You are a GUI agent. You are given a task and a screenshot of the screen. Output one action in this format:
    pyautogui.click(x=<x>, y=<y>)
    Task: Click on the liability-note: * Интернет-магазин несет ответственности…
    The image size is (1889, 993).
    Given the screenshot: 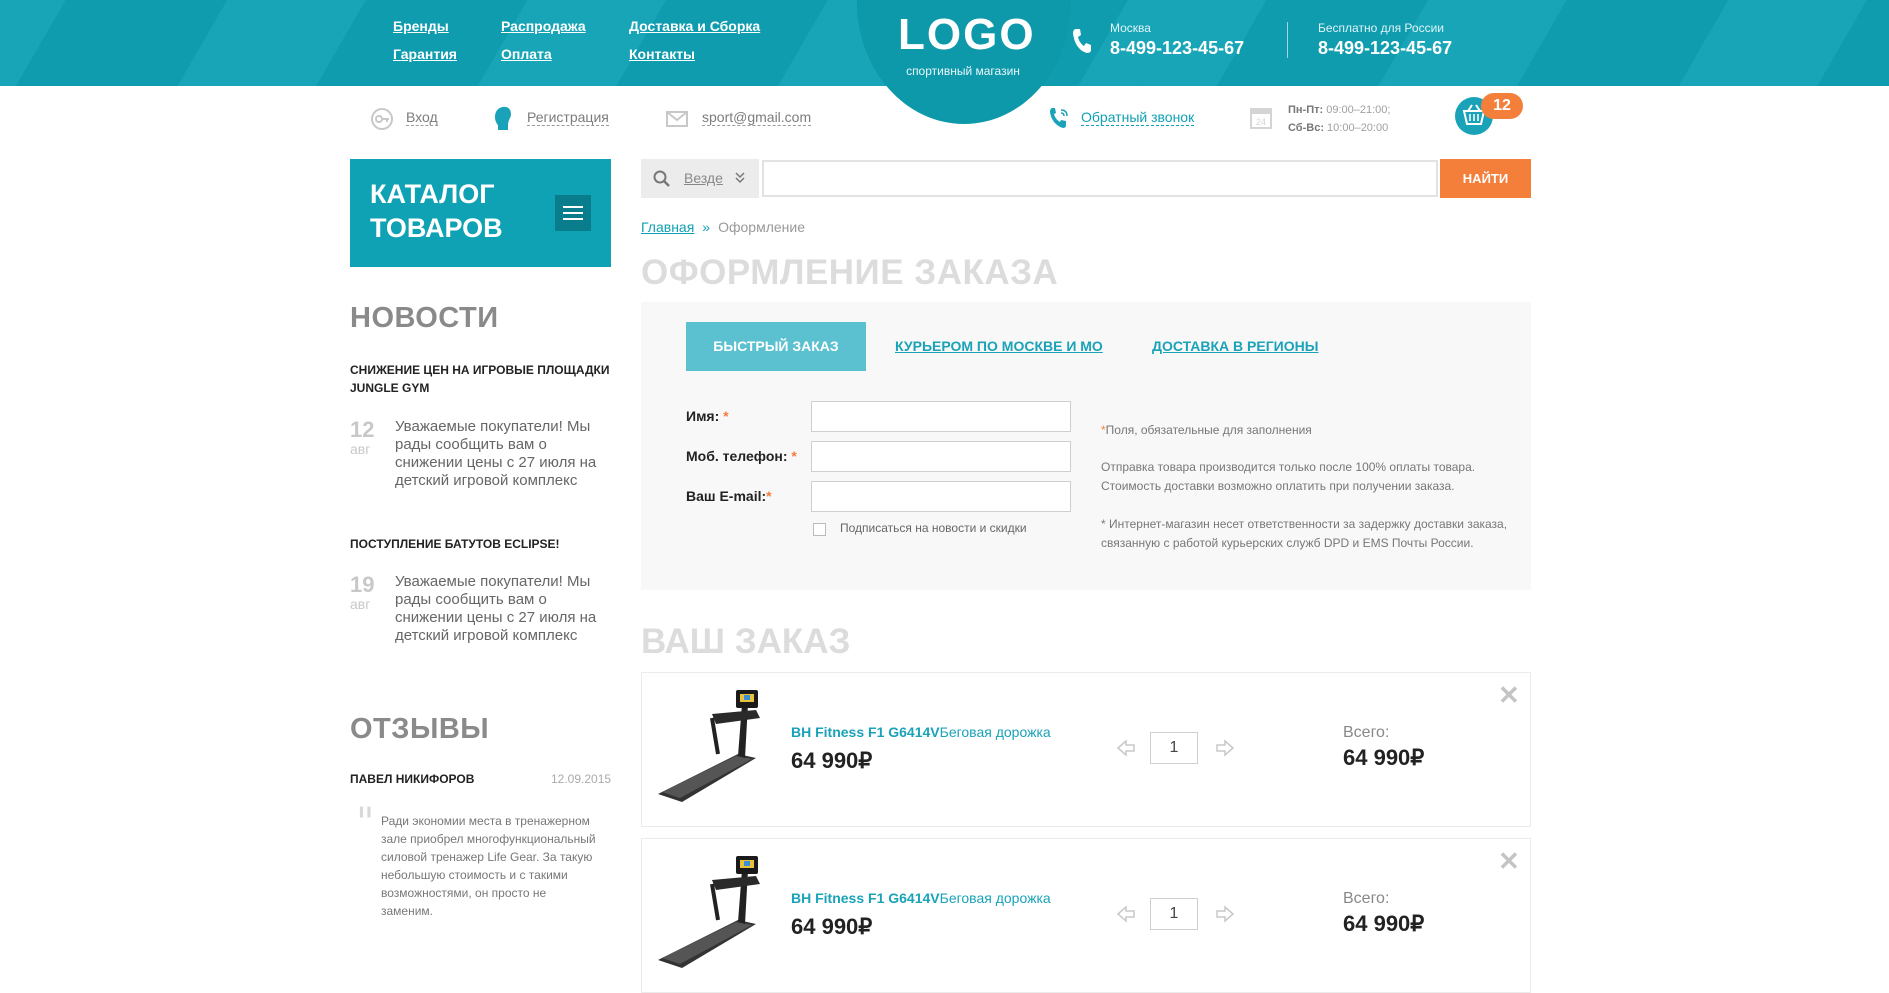 What is the action you would take?
    pyautogui.click(x=1304, y=533)
    